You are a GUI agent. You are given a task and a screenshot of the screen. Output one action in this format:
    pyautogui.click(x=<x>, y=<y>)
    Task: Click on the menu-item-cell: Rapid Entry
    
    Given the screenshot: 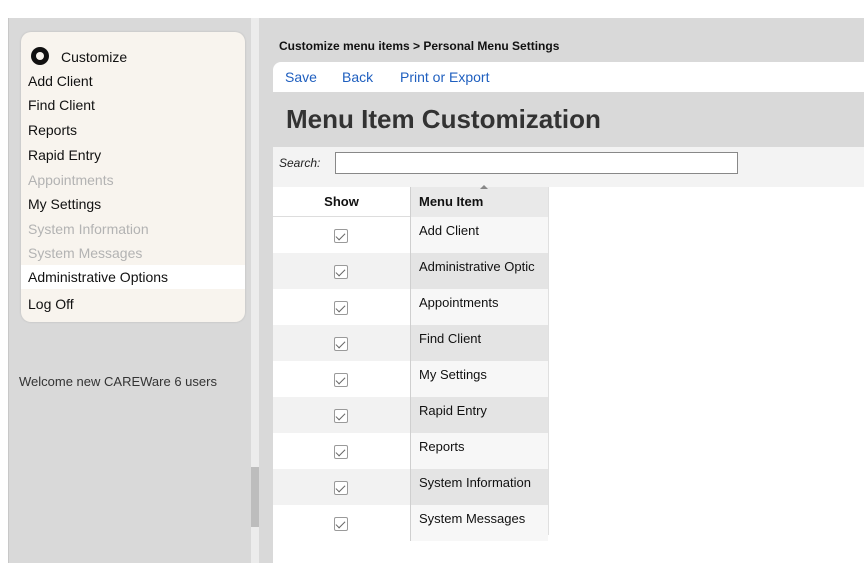 What is the action you would take?
    pyautogui.click(x=479, y=415)
    